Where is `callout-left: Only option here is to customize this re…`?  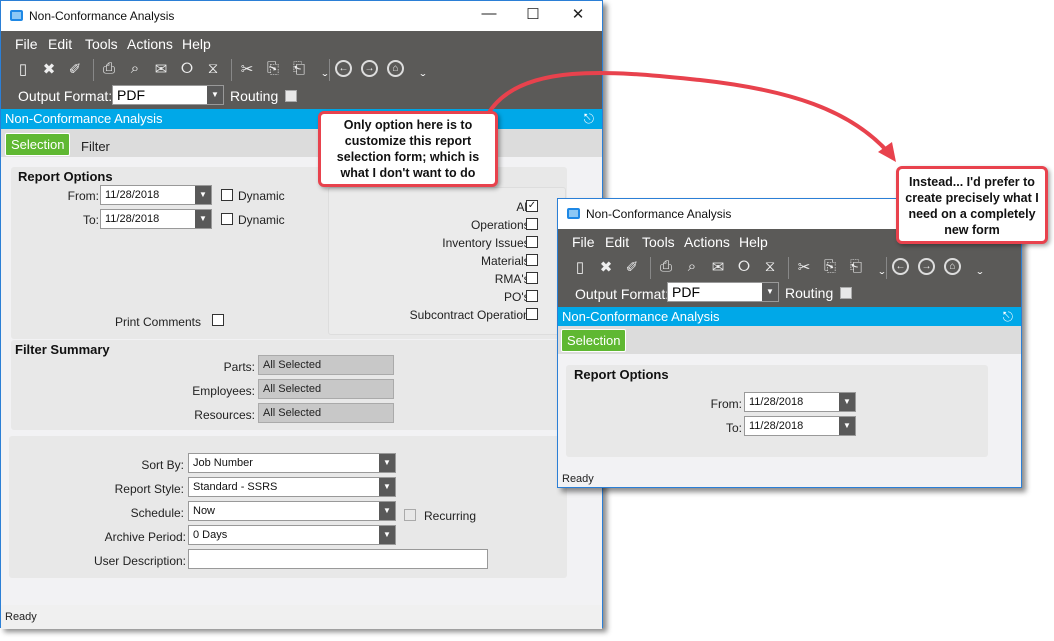 callout-left: Only option here is to customize this re… is located at coordinates (408, 149).